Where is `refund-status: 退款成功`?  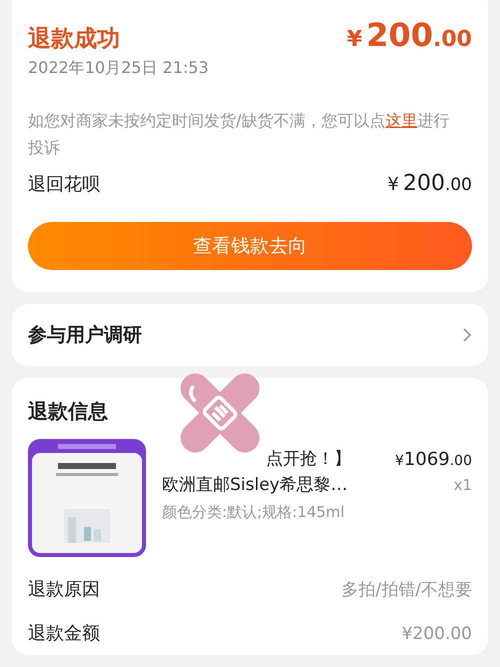 refund-status: 退款成功 is located at coordinates (74, 39).